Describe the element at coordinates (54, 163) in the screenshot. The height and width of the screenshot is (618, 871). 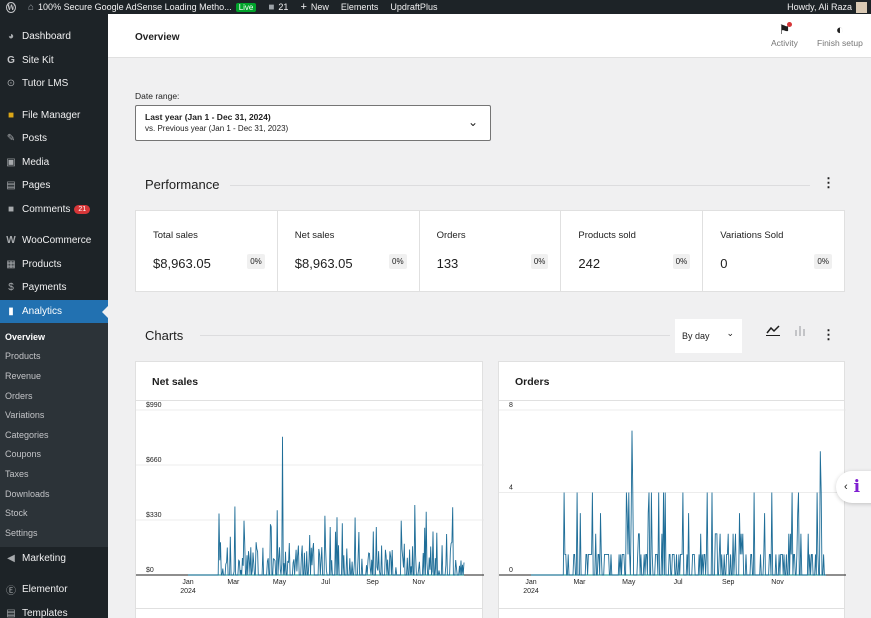
I see `menu-media: ▣ Media` at that location.